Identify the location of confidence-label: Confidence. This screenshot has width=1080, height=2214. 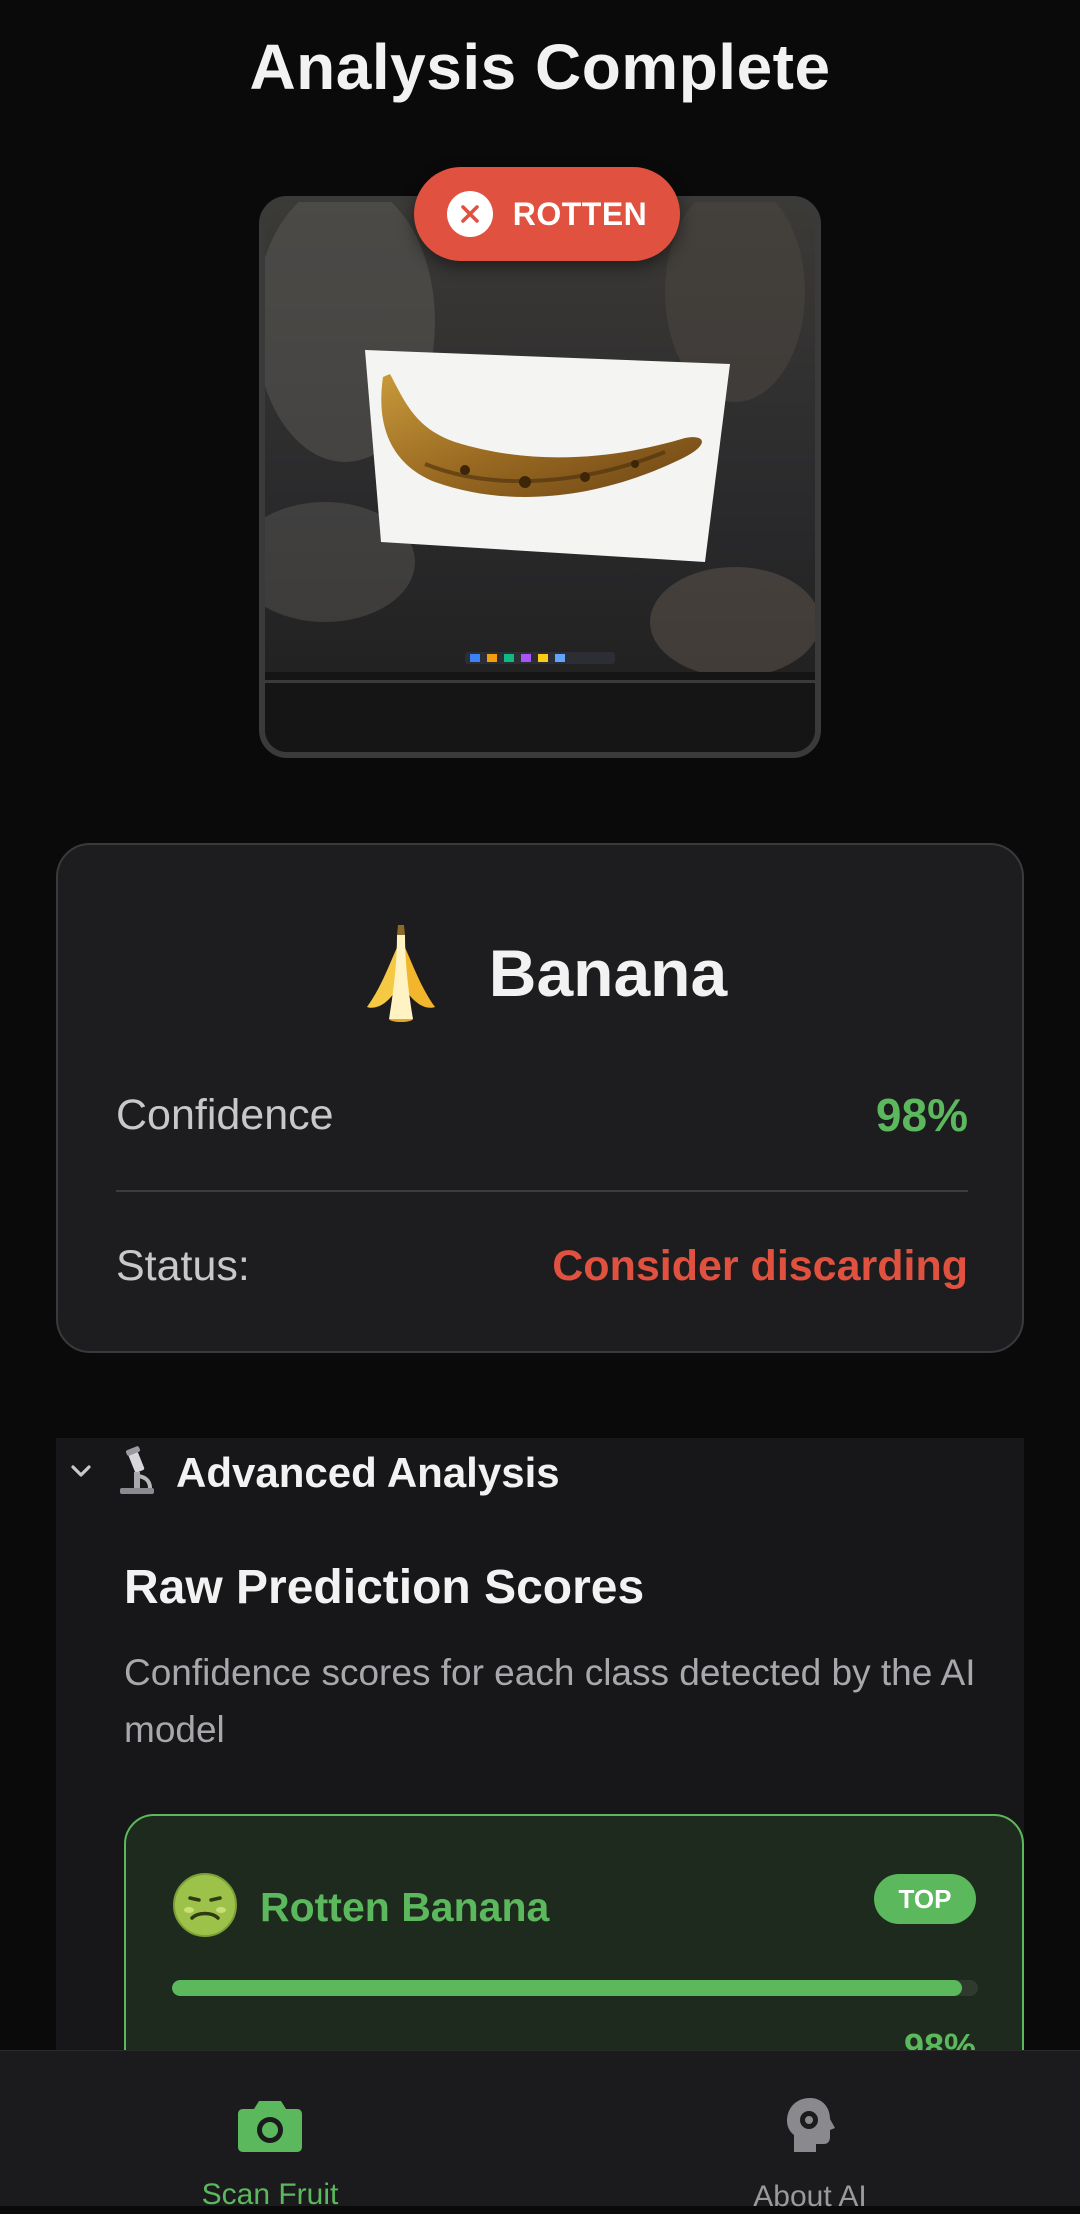
(225, 1114).